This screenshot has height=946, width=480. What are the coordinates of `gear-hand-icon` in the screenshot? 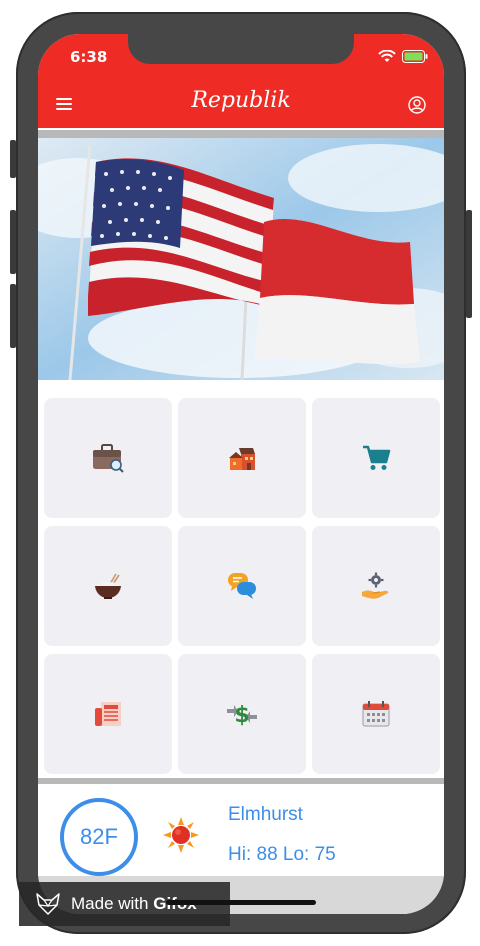 It's located at (375, 585).